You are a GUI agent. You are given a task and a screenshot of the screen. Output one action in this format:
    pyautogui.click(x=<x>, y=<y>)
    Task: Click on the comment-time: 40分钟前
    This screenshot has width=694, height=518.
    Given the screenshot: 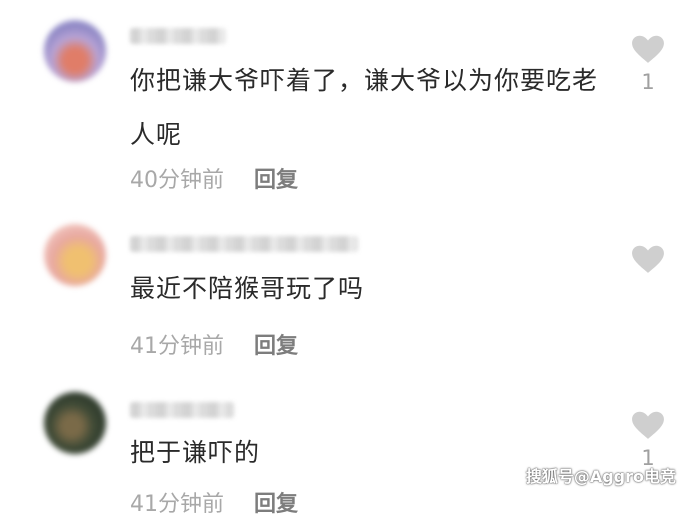 What is the action you would take?
    pyautogui.click(x=177, y=180)
    